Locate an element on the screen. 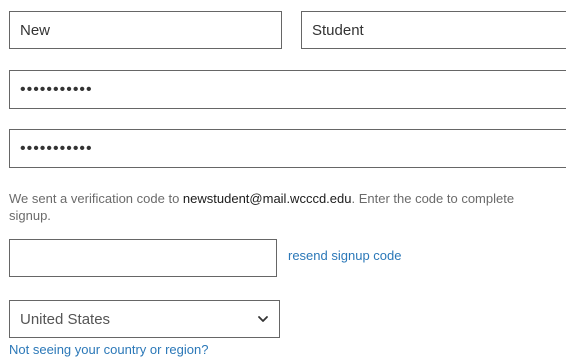 The image size is (566, 360). resend-signup-code-link: resend signup code is located at coordinates (344, 255).